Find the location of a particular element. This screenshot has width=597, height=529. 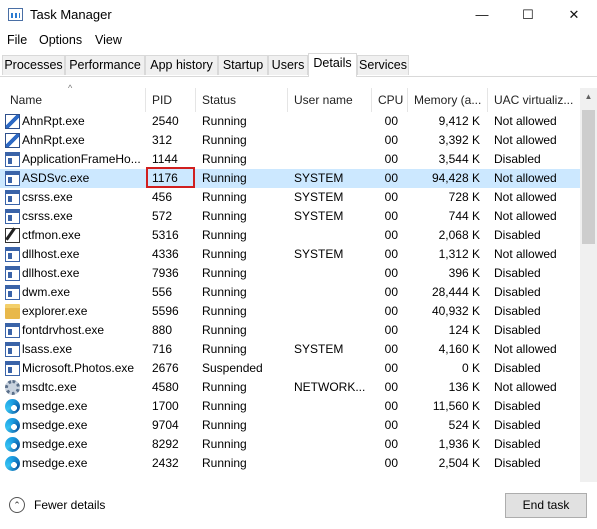

cell-name: ctfmon.exe is located at coordinates (51, 235).